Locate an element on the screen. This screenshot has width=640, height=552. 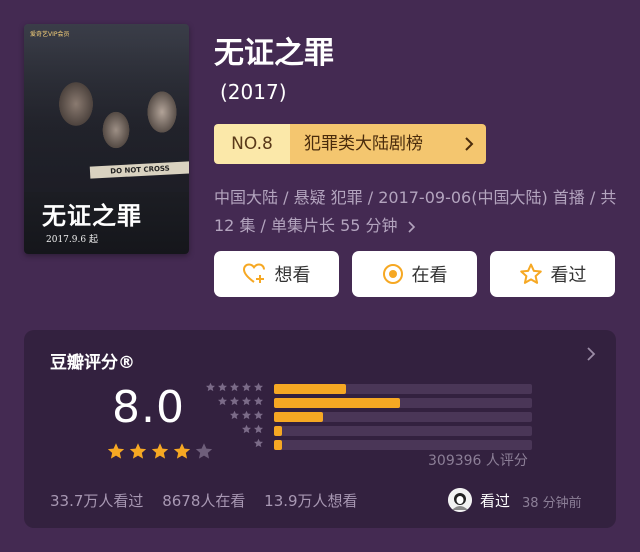
user-status: 看过 is located at coordinates (495, 501).